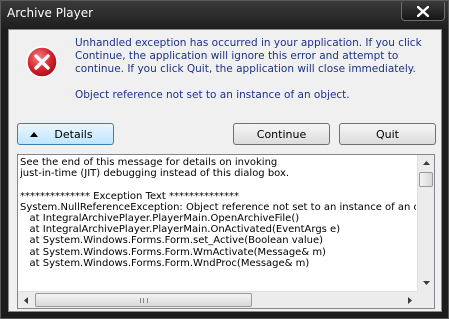  I want to click on quit-button-label: Quit, so click(387, 134).